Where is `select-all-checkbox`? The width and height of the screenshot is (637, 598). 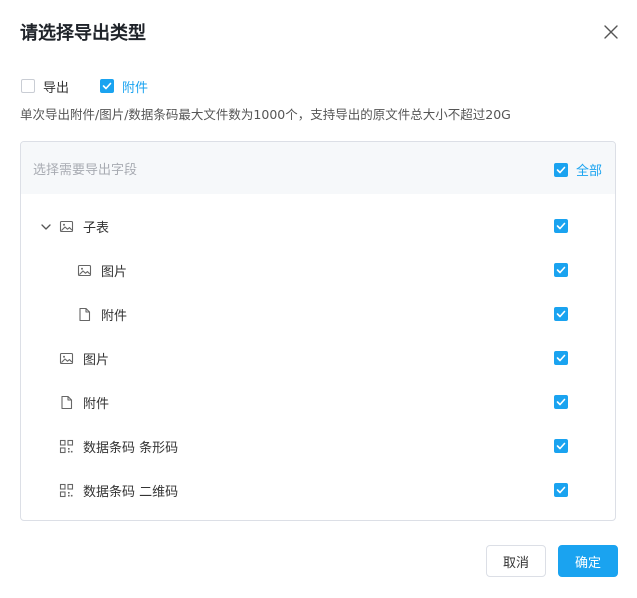 select-all-checkbox is located at coordinates (561, 169).